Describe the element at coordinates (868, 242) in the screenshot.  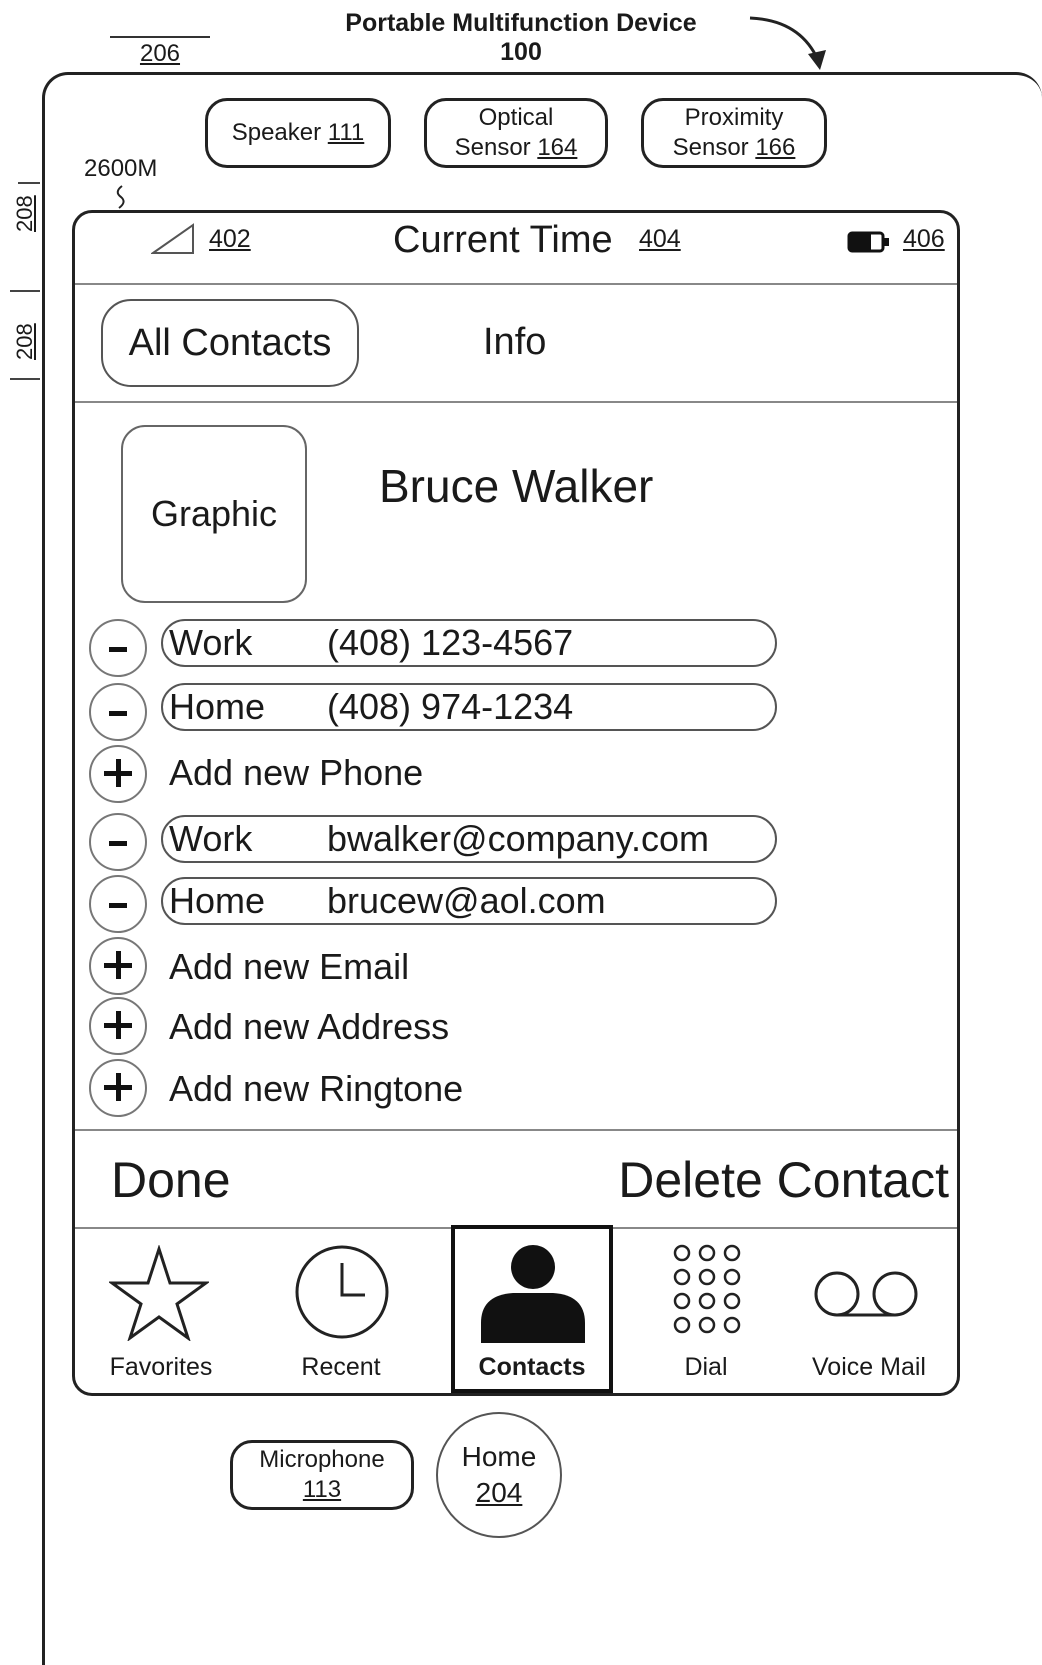
I see `battery-icon` at that location.